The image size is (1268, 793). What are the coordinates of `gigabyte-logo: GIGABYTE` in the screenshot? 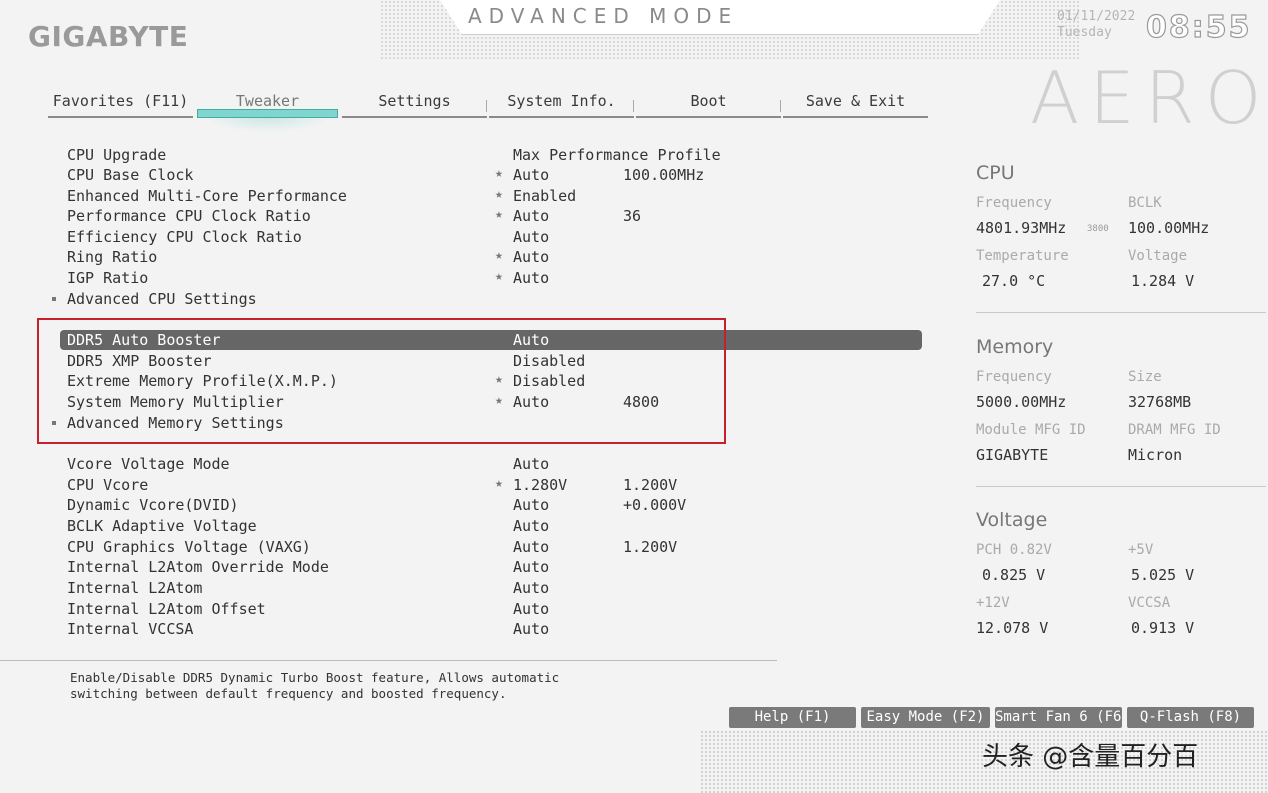 It's located at (108, 36).